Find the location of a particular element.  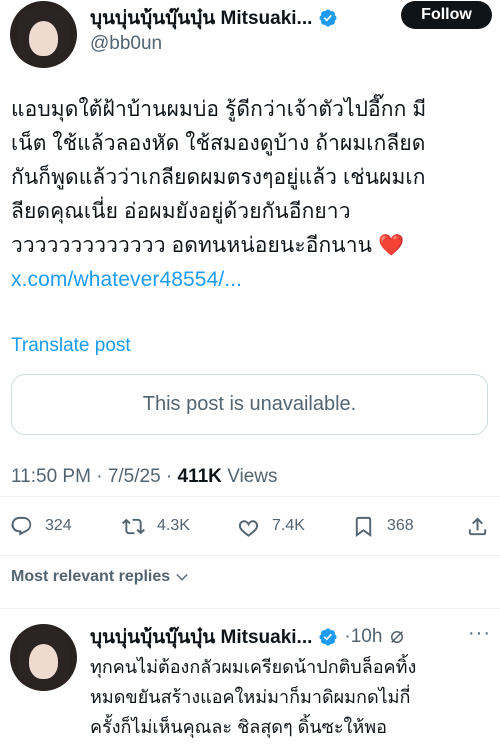

author-avatar is located at coordinates (43, 34).